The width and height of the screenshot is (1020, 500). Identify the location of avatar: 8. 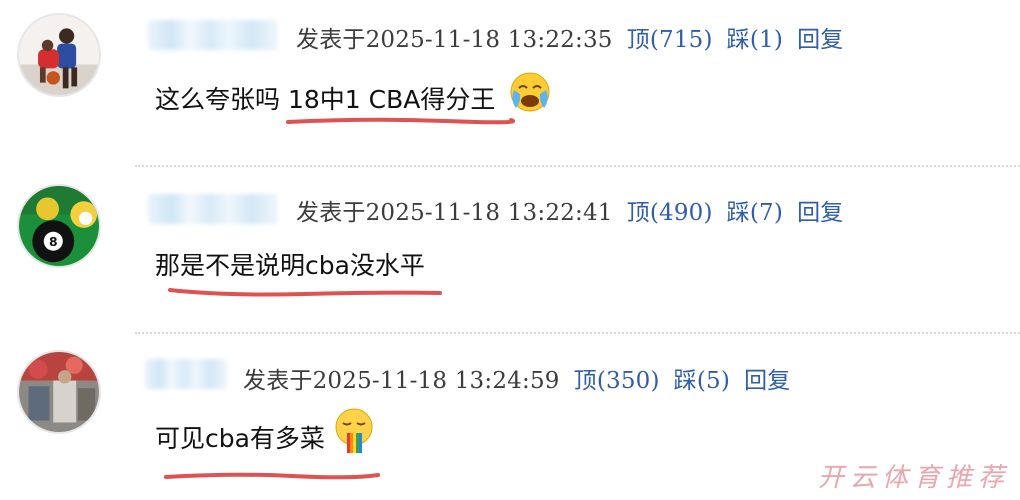
(59, 226).